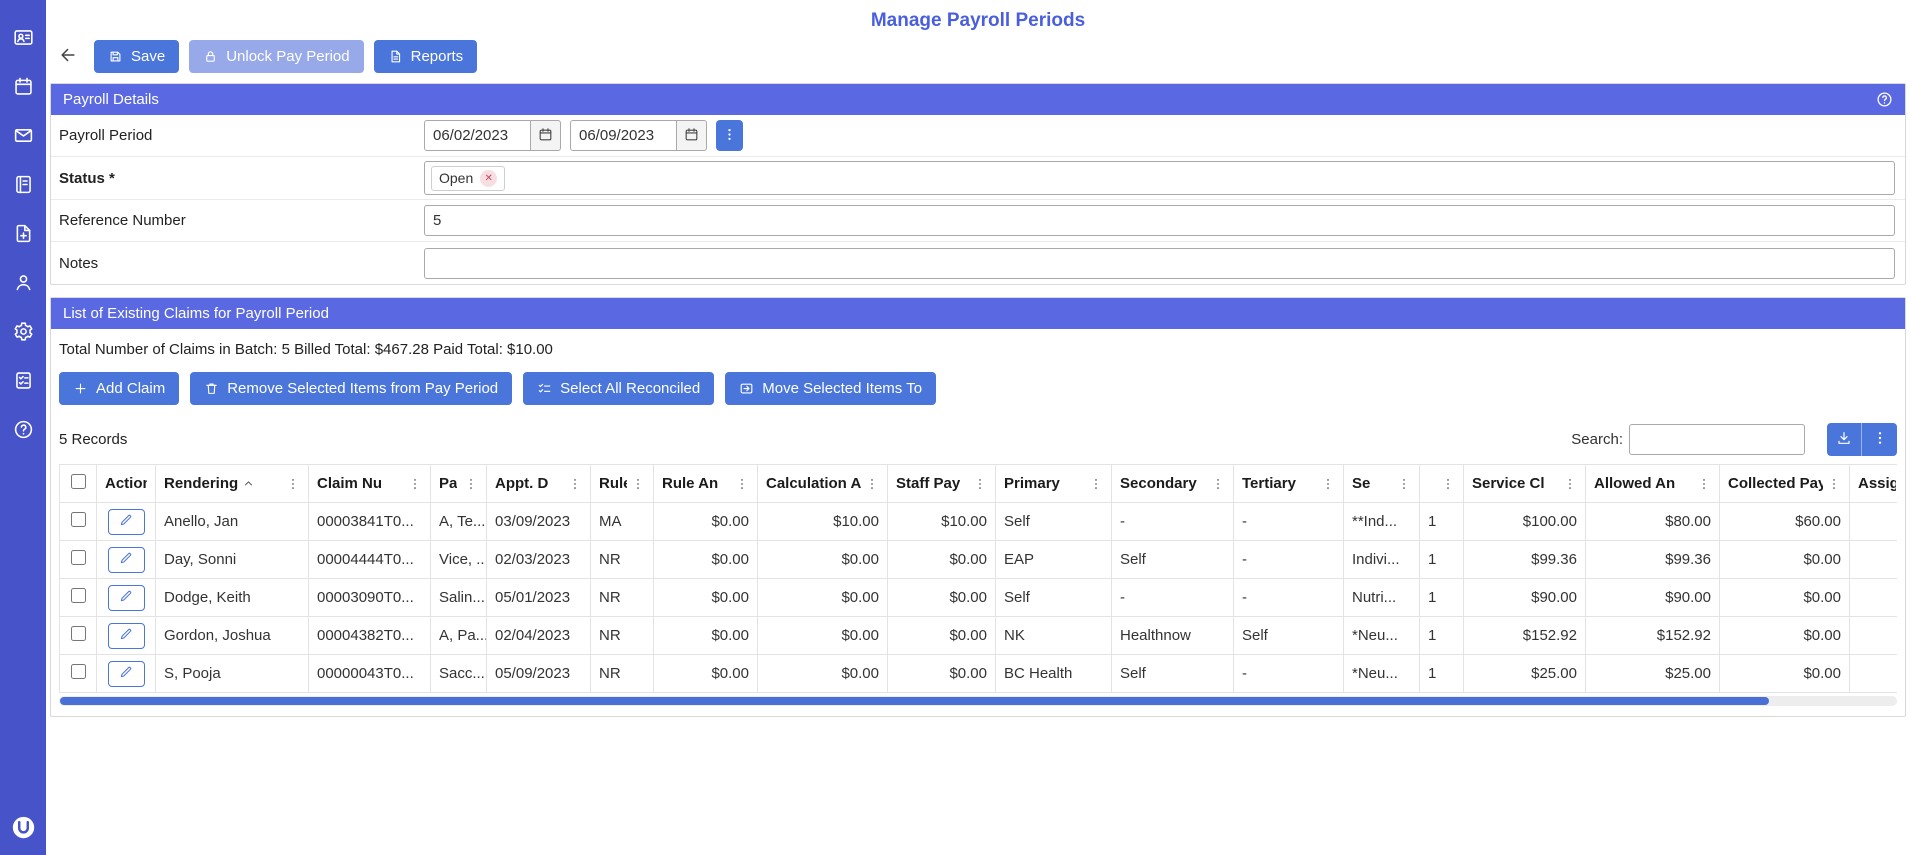 Image resolution: width=1910 pixels, height=855 pixels. Describe the element at coordinates (23, 282) in the screenshot. I see `person-icon` at that location.